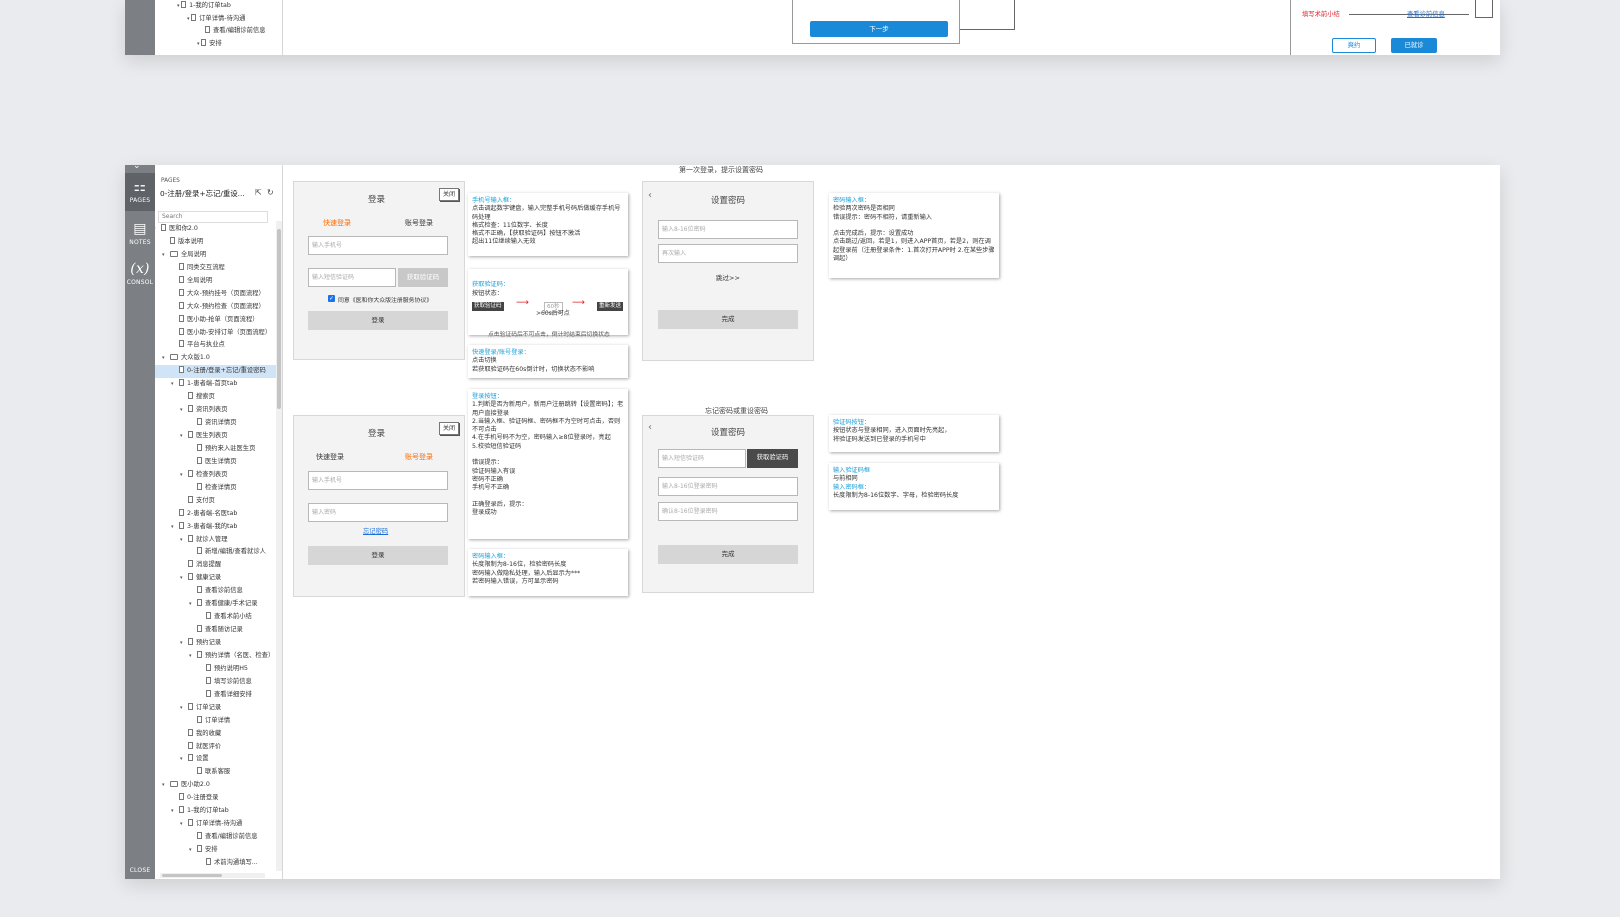  What do you see at coordinates (1426, 13) in the screenshot?
I see `view-diagnosis-link: 查看诊前信息` at bounding box center [1426, 13].